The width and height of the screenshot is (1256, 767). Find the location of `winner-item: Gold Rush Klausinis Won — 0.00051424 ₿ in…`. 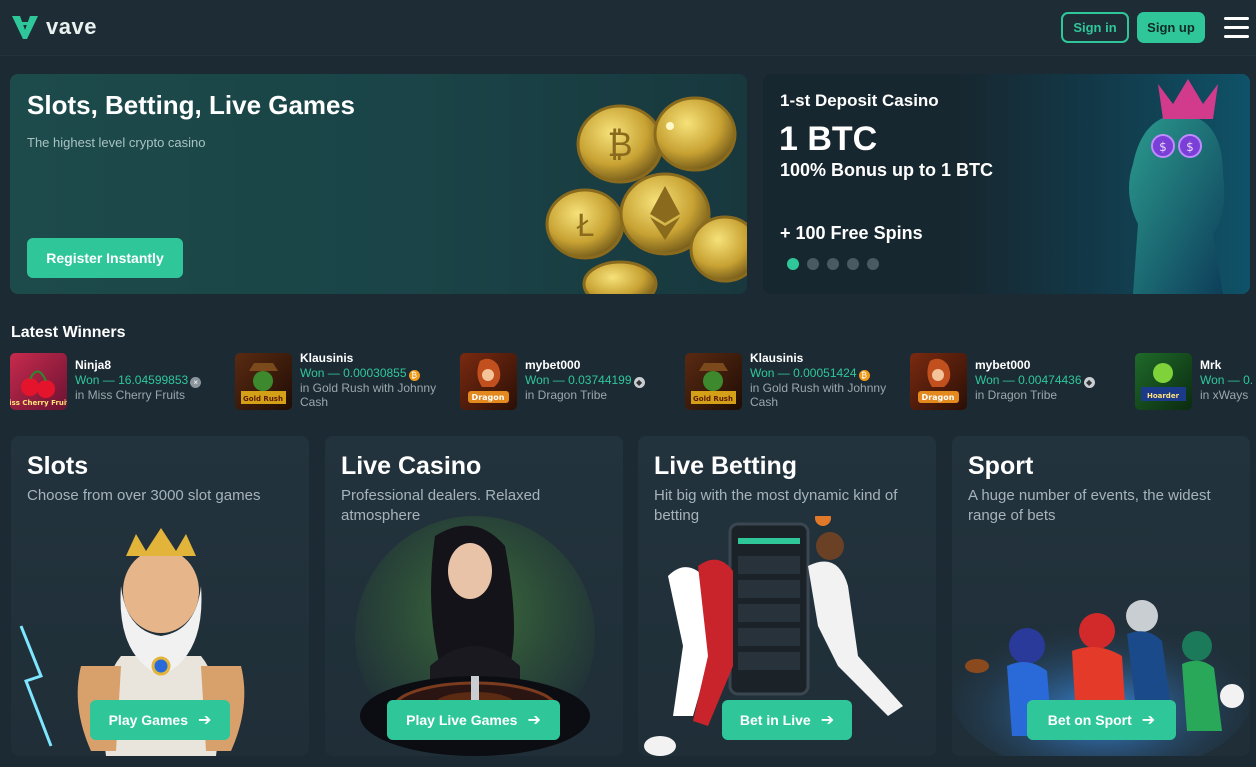

winner-item: Gold Rush Klausinis Won — 0.00051424 ₿ in… is located at coordinates (795, 382).